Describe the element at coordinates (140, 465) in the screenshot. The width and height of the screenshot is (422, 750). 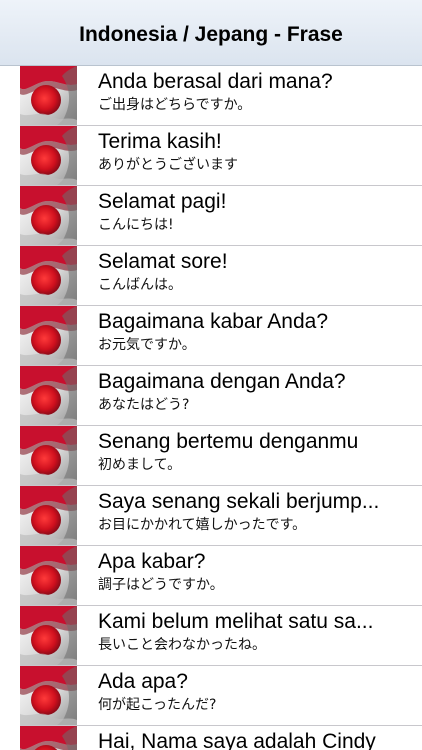
I see `phrase-japanese: 初めまして。` at that location.